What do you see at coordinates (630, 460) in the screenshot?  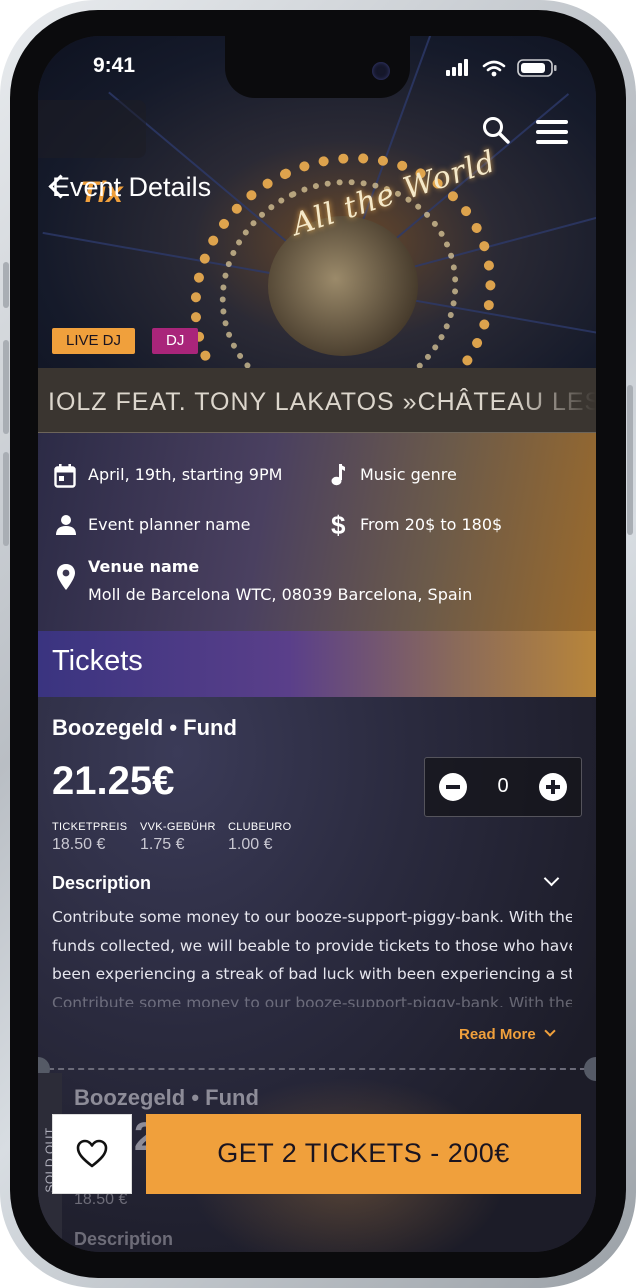 I see `power-button` at bounding box center [630, 460].